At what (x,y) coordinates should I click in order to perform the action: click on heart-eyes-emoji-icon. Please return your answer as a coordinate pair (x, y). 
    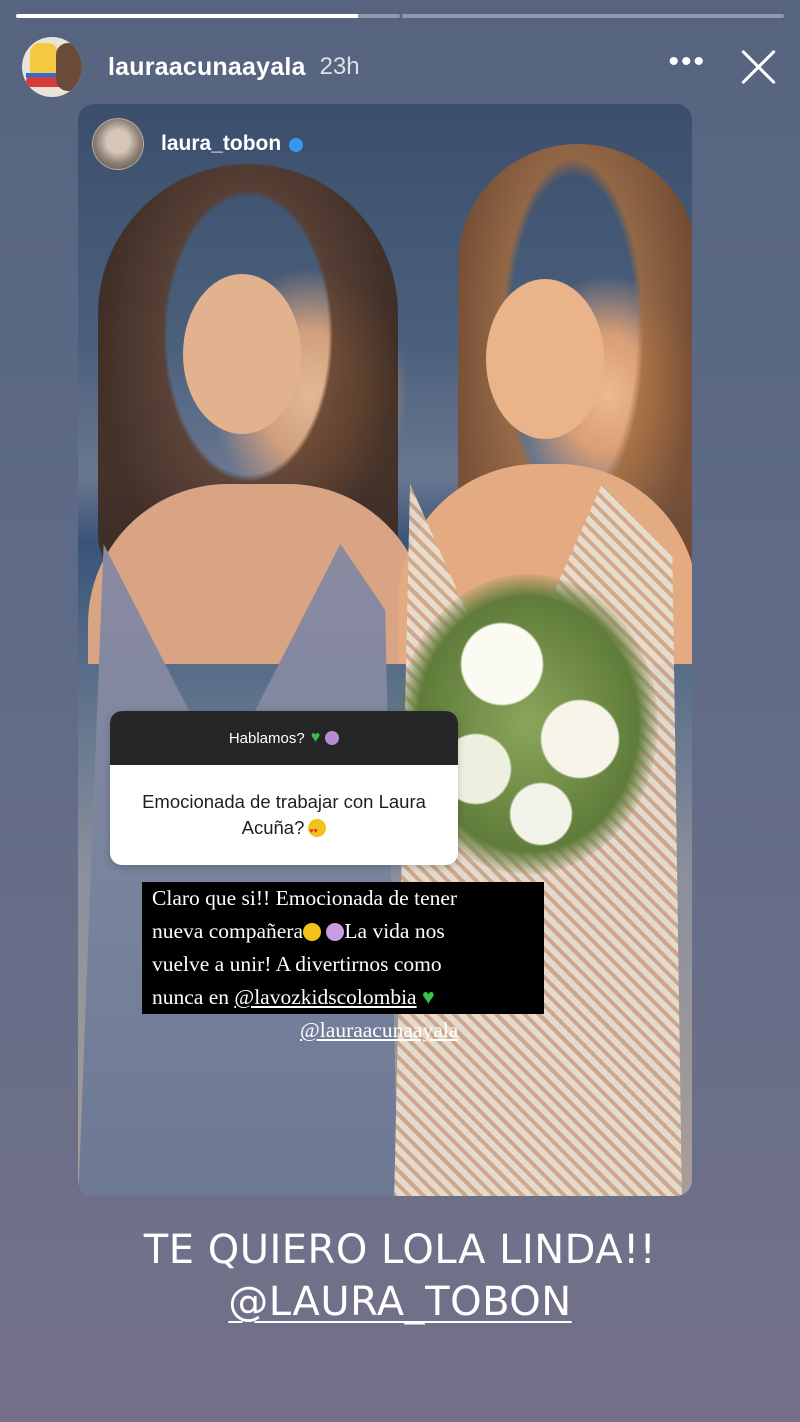
    Looking at the image, I should click on (317, 832).